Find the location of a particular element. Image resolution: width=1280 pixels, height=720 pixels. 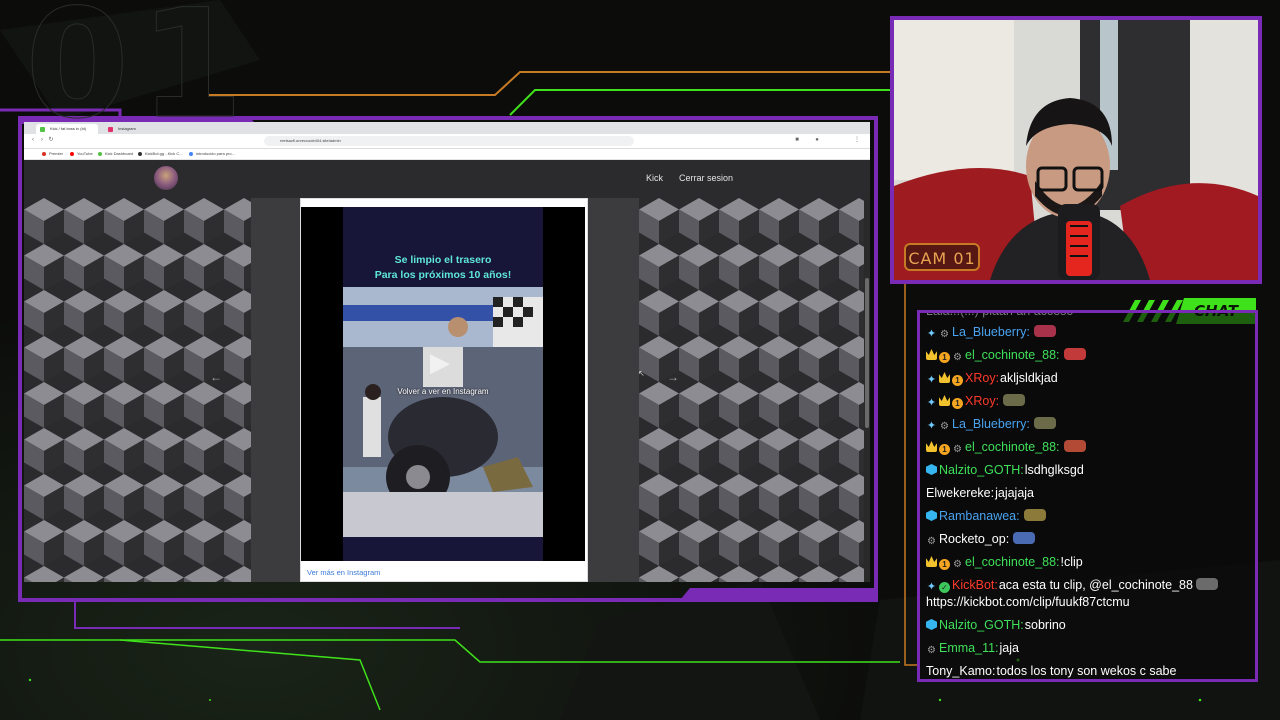

browser-tab-instagram: Instagram is located at coordinates (145, 129).